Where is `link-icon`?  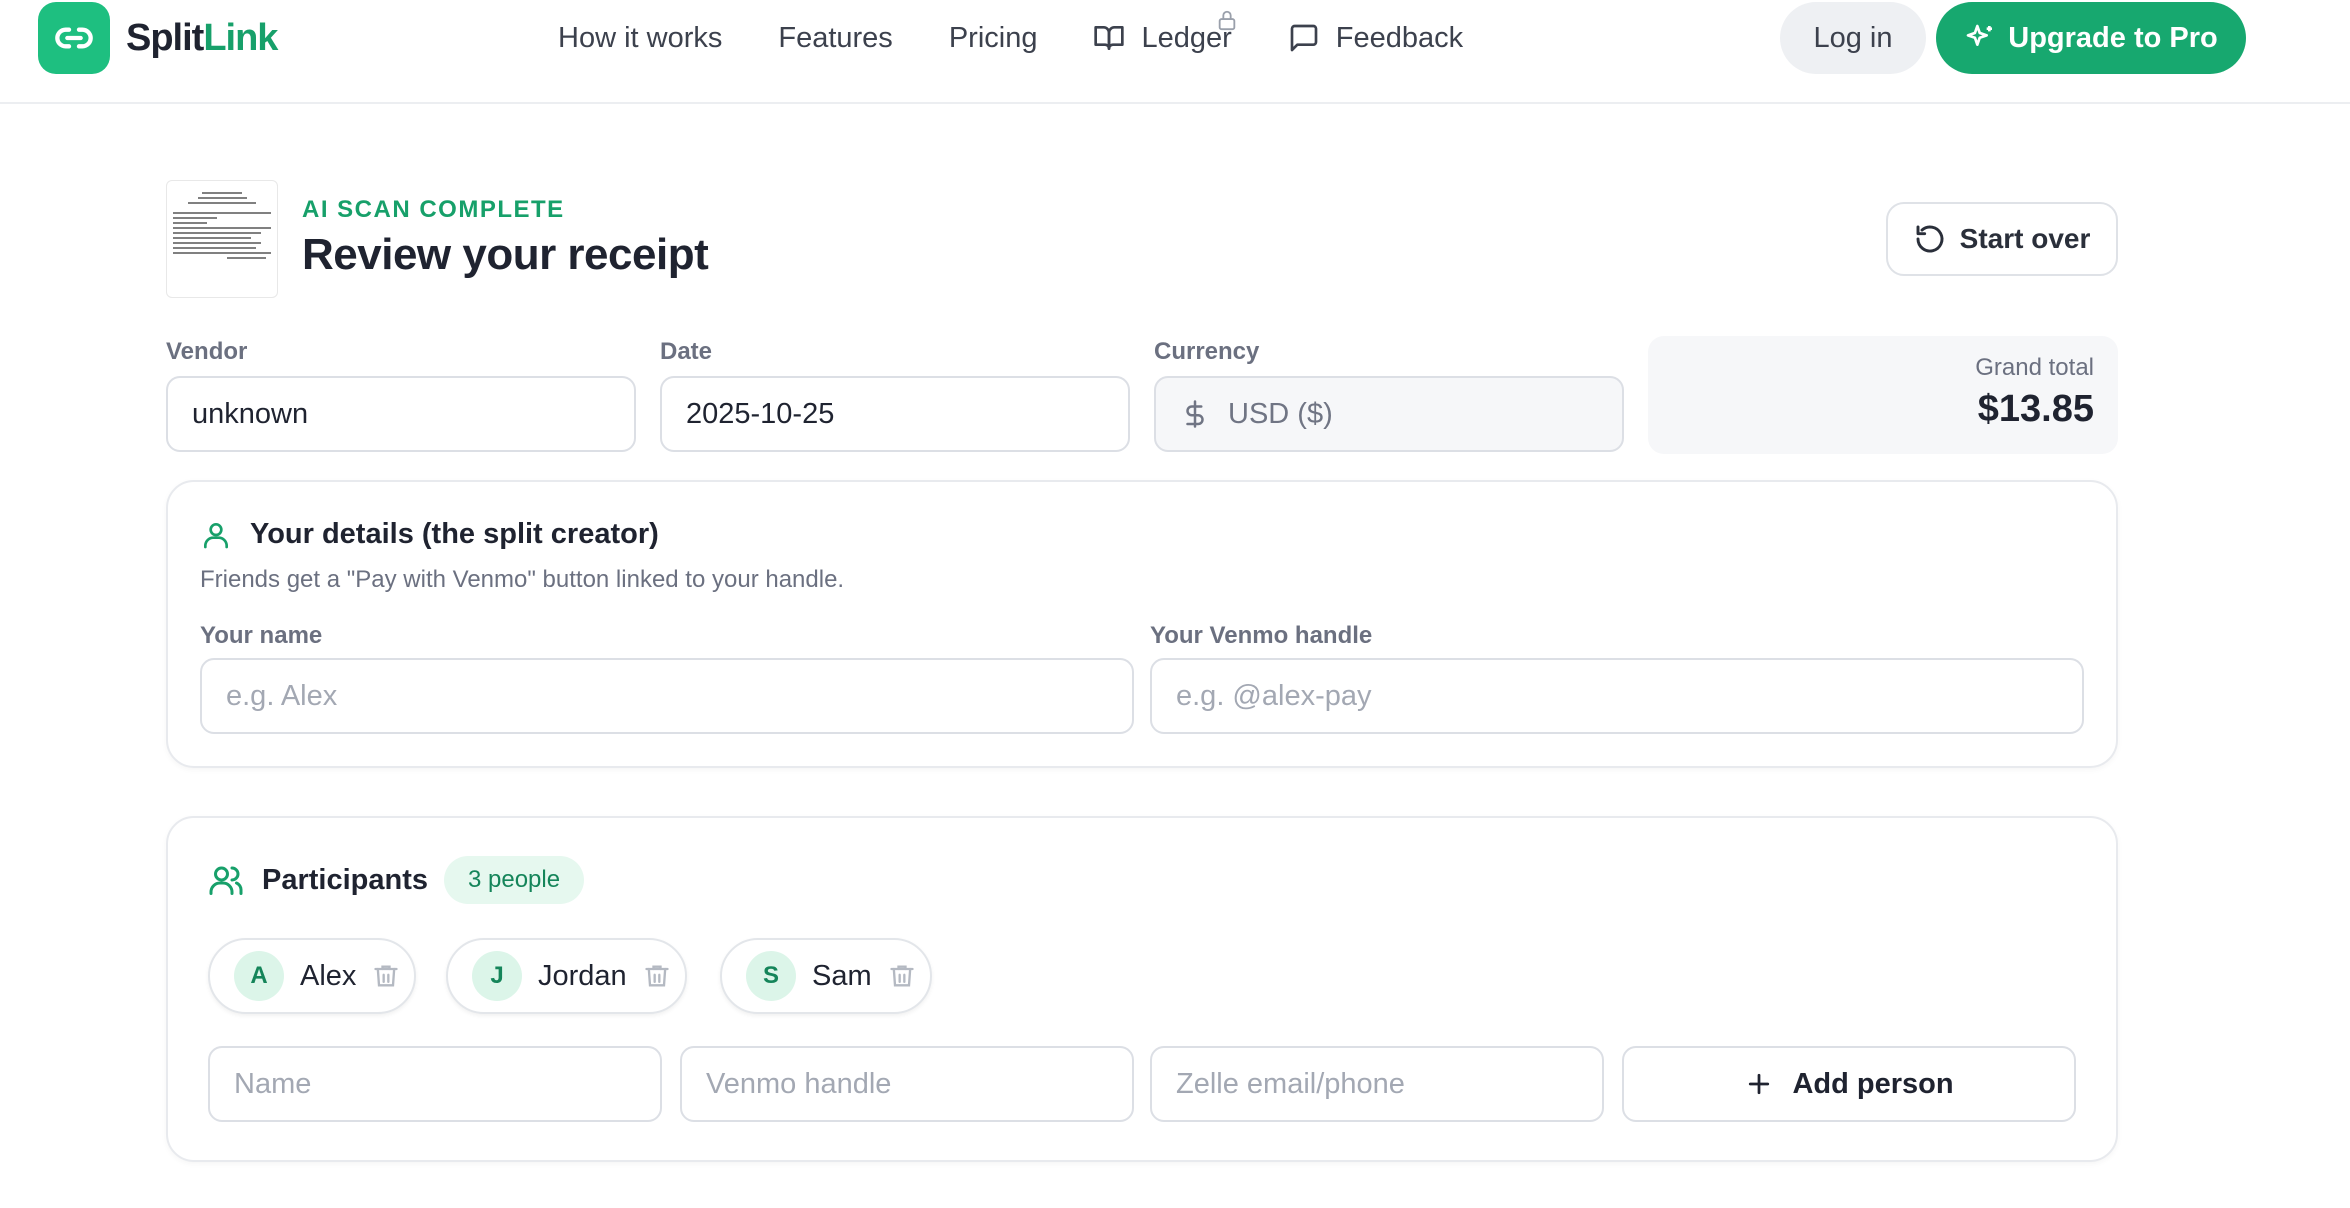 link-icon is located at coordinates (74, 38).